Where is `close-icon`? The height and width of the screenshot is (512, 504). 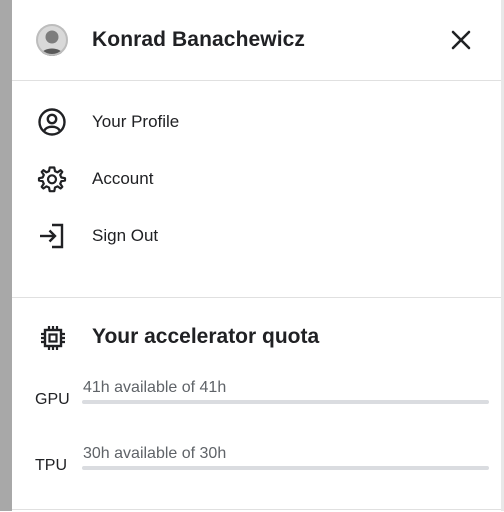
close-icon is located at coordinates (461, 40).